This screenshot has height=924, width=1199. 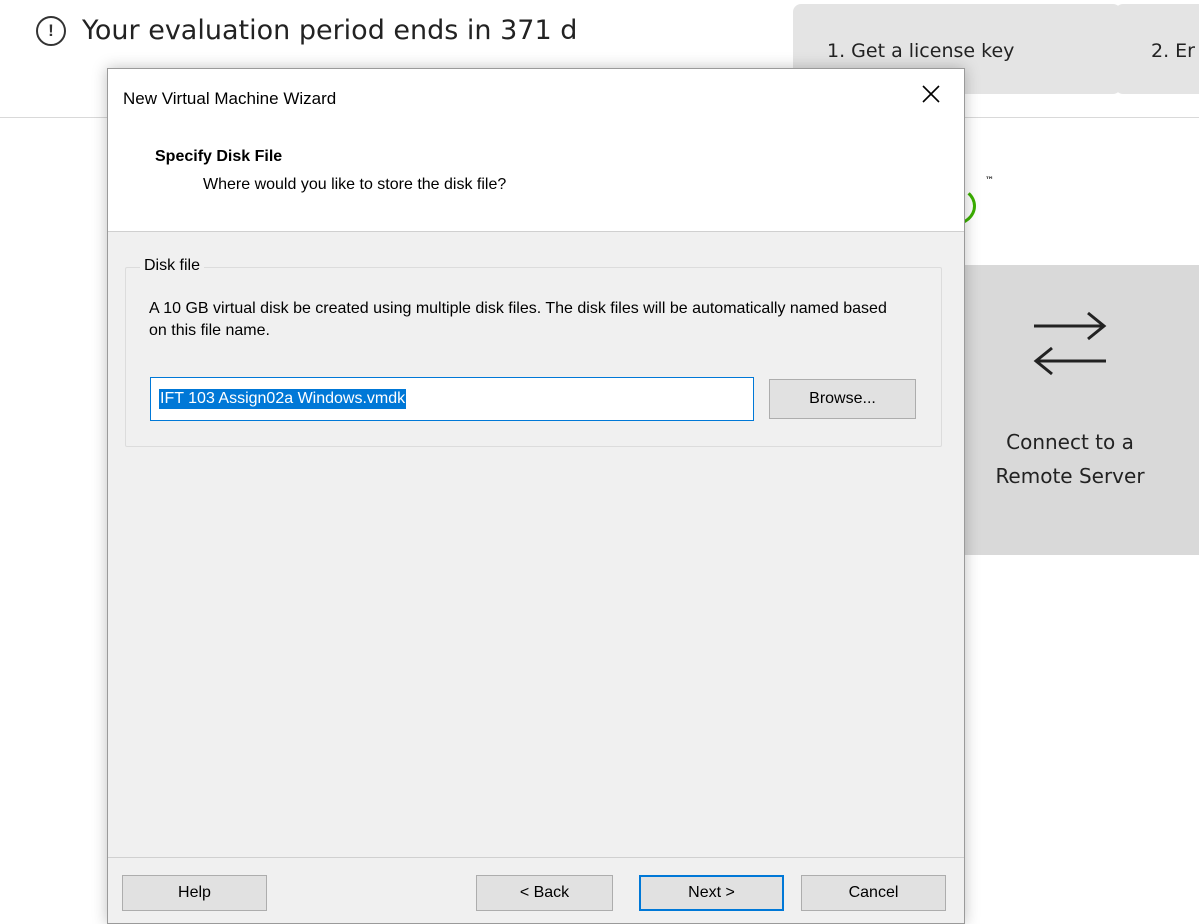 What do you see at coordinates (536, 857) in the screenshot?
I see `footer-divider` at bounding box center [536, 857].